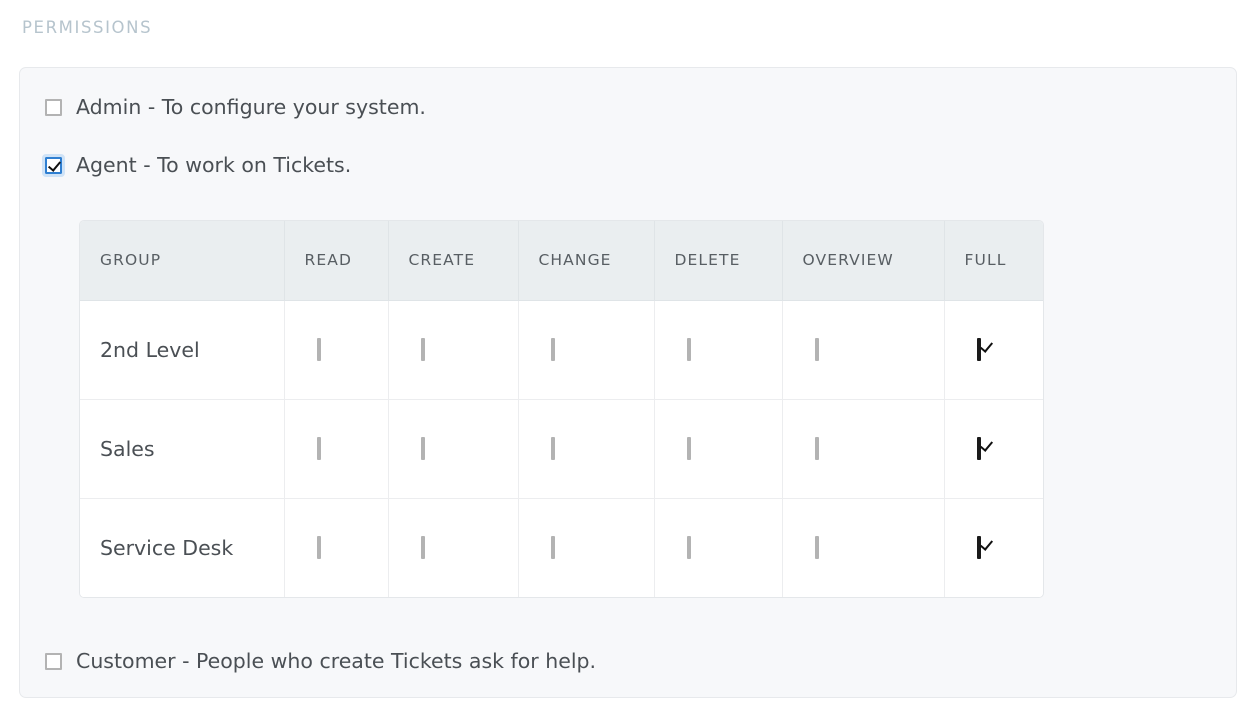 This screenshot has height=718, width=1254. Describe the element at coordinates (816, 548) in the screenshot. I see `checkbox-service-desk-overview` at that location.